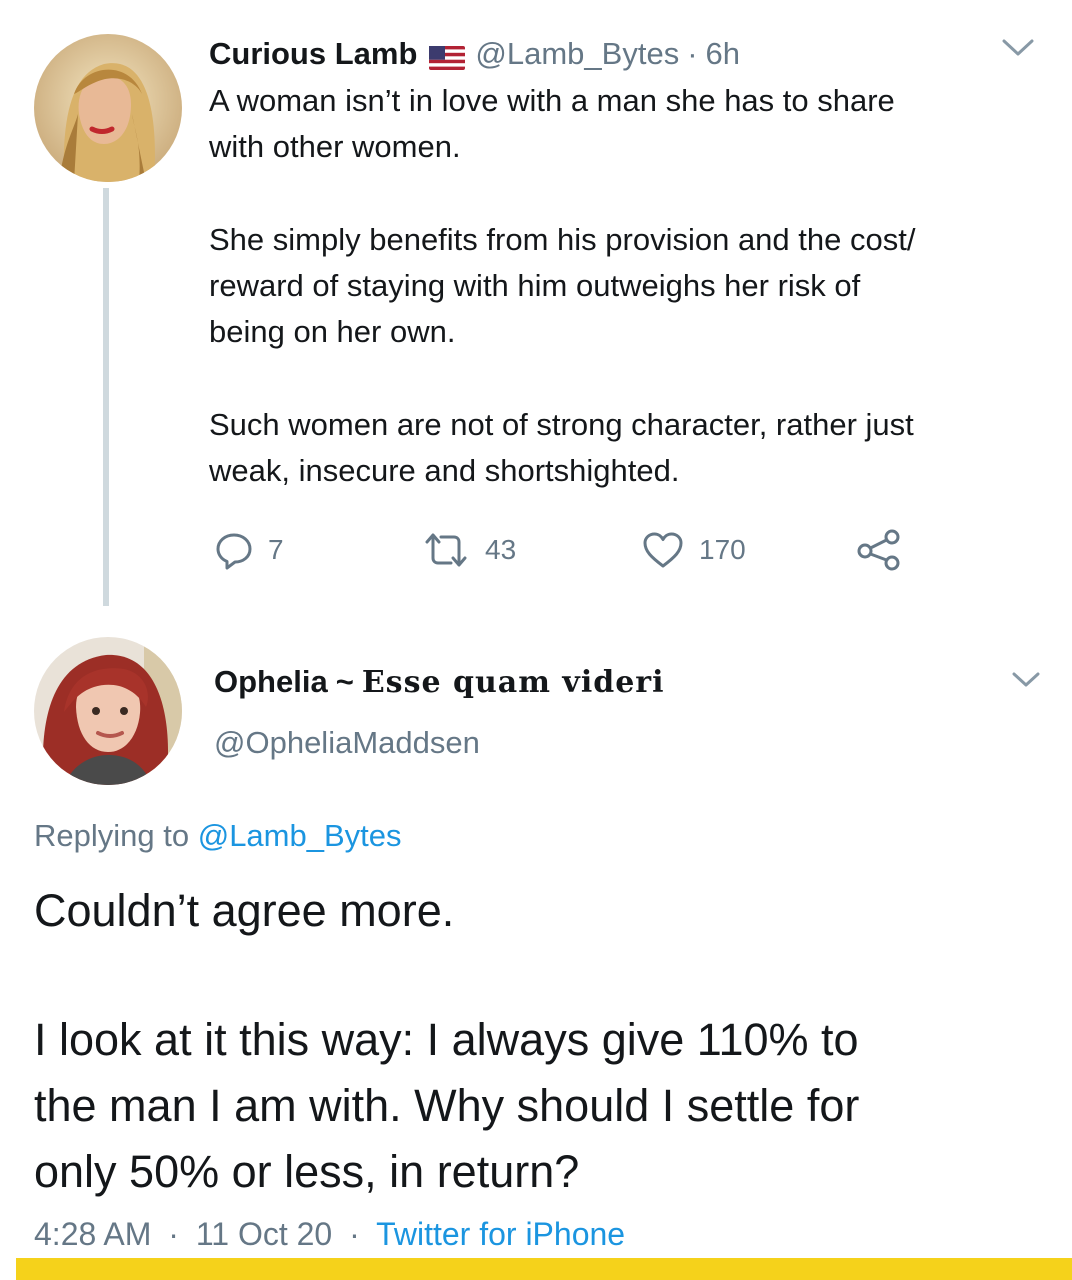  I want to click on share-button, so click(879, 550).